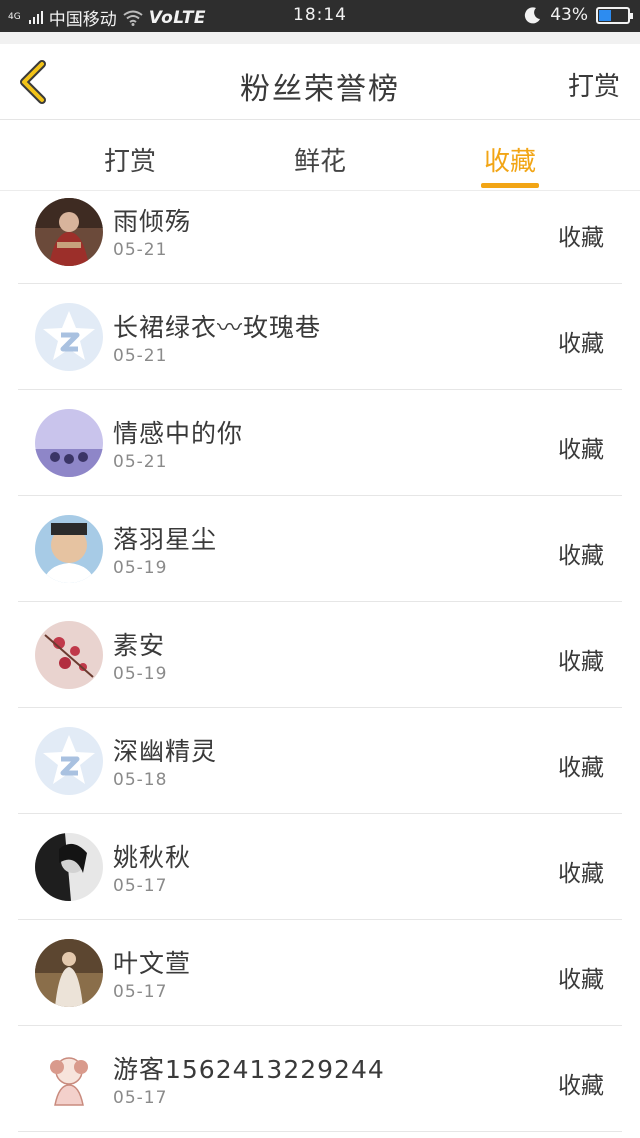 The image size is (640, 1138). Describe the element at coordinates (152, 963) in the screenshot. I see `fan-name: 叶文萱` at that location.